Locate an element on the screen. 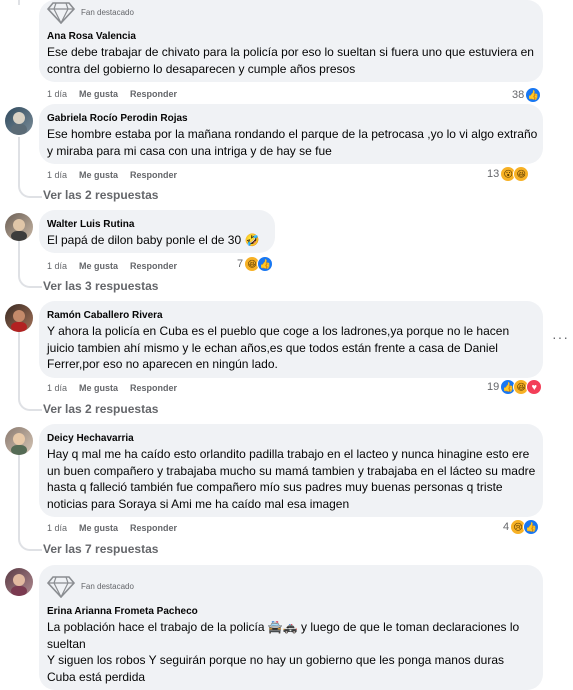 The height and width of the screenshot is (690, 573). comment-text-line: Cuba está perdida is located at coordinates (96, 676).